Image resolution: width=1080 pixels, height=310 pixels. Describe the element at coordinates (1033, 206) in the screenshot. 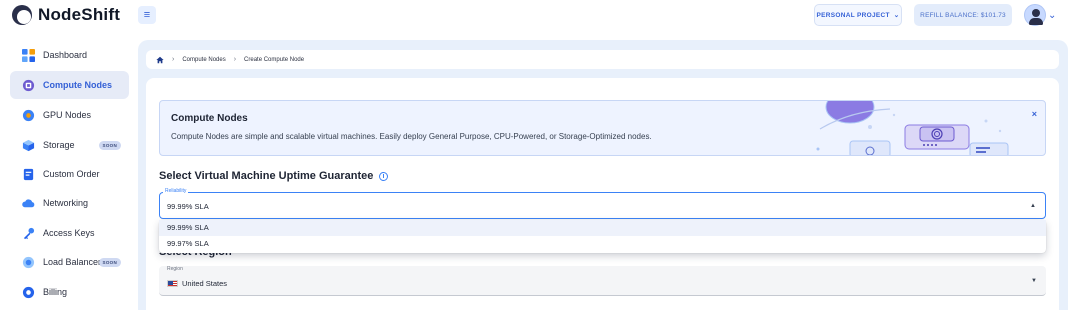

I see `caret-up-icon: ▲` at that location.